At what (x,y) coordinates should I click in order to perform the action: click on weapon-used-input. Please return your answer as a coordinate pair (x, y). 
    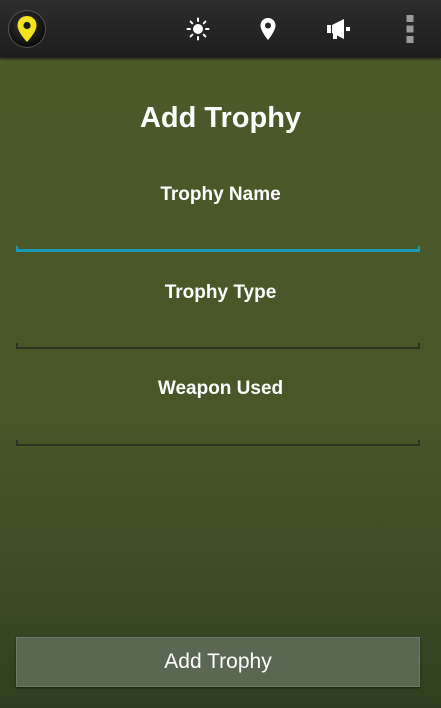
    Looking at the image, I should click on (218, 422).